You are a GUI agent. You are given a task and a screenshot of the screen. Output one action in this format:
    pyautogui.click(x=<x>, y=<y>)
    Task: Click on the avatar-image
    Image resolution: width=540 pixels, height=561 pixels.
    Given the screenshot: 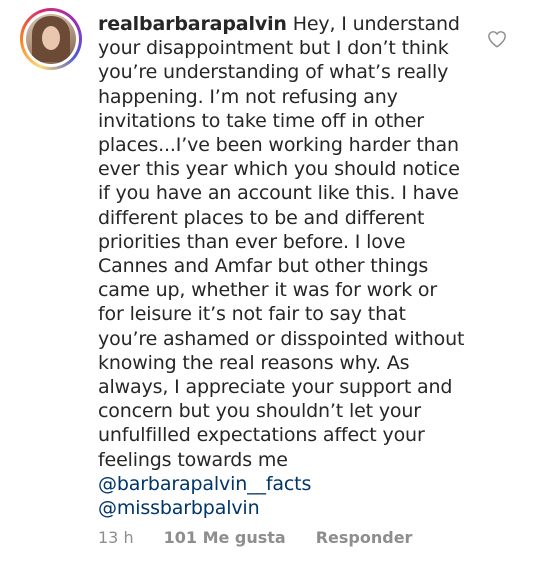 What is the action you would take?
    pyautogui.click(x=51, y=39)
    